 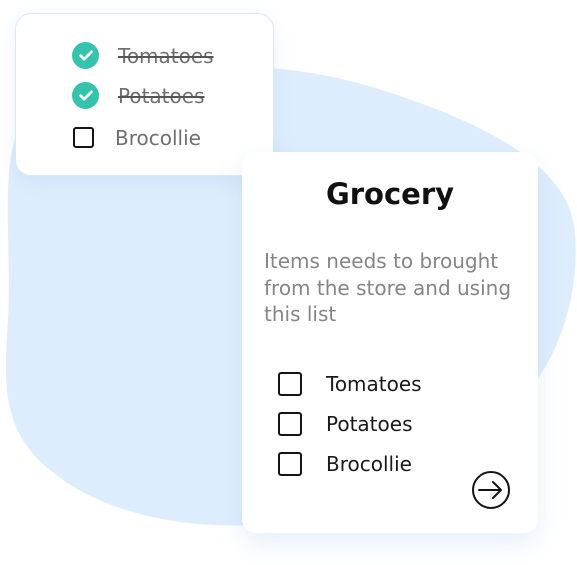 I want to click on arrow-right-circle-icon, so click(x=491, y=490).